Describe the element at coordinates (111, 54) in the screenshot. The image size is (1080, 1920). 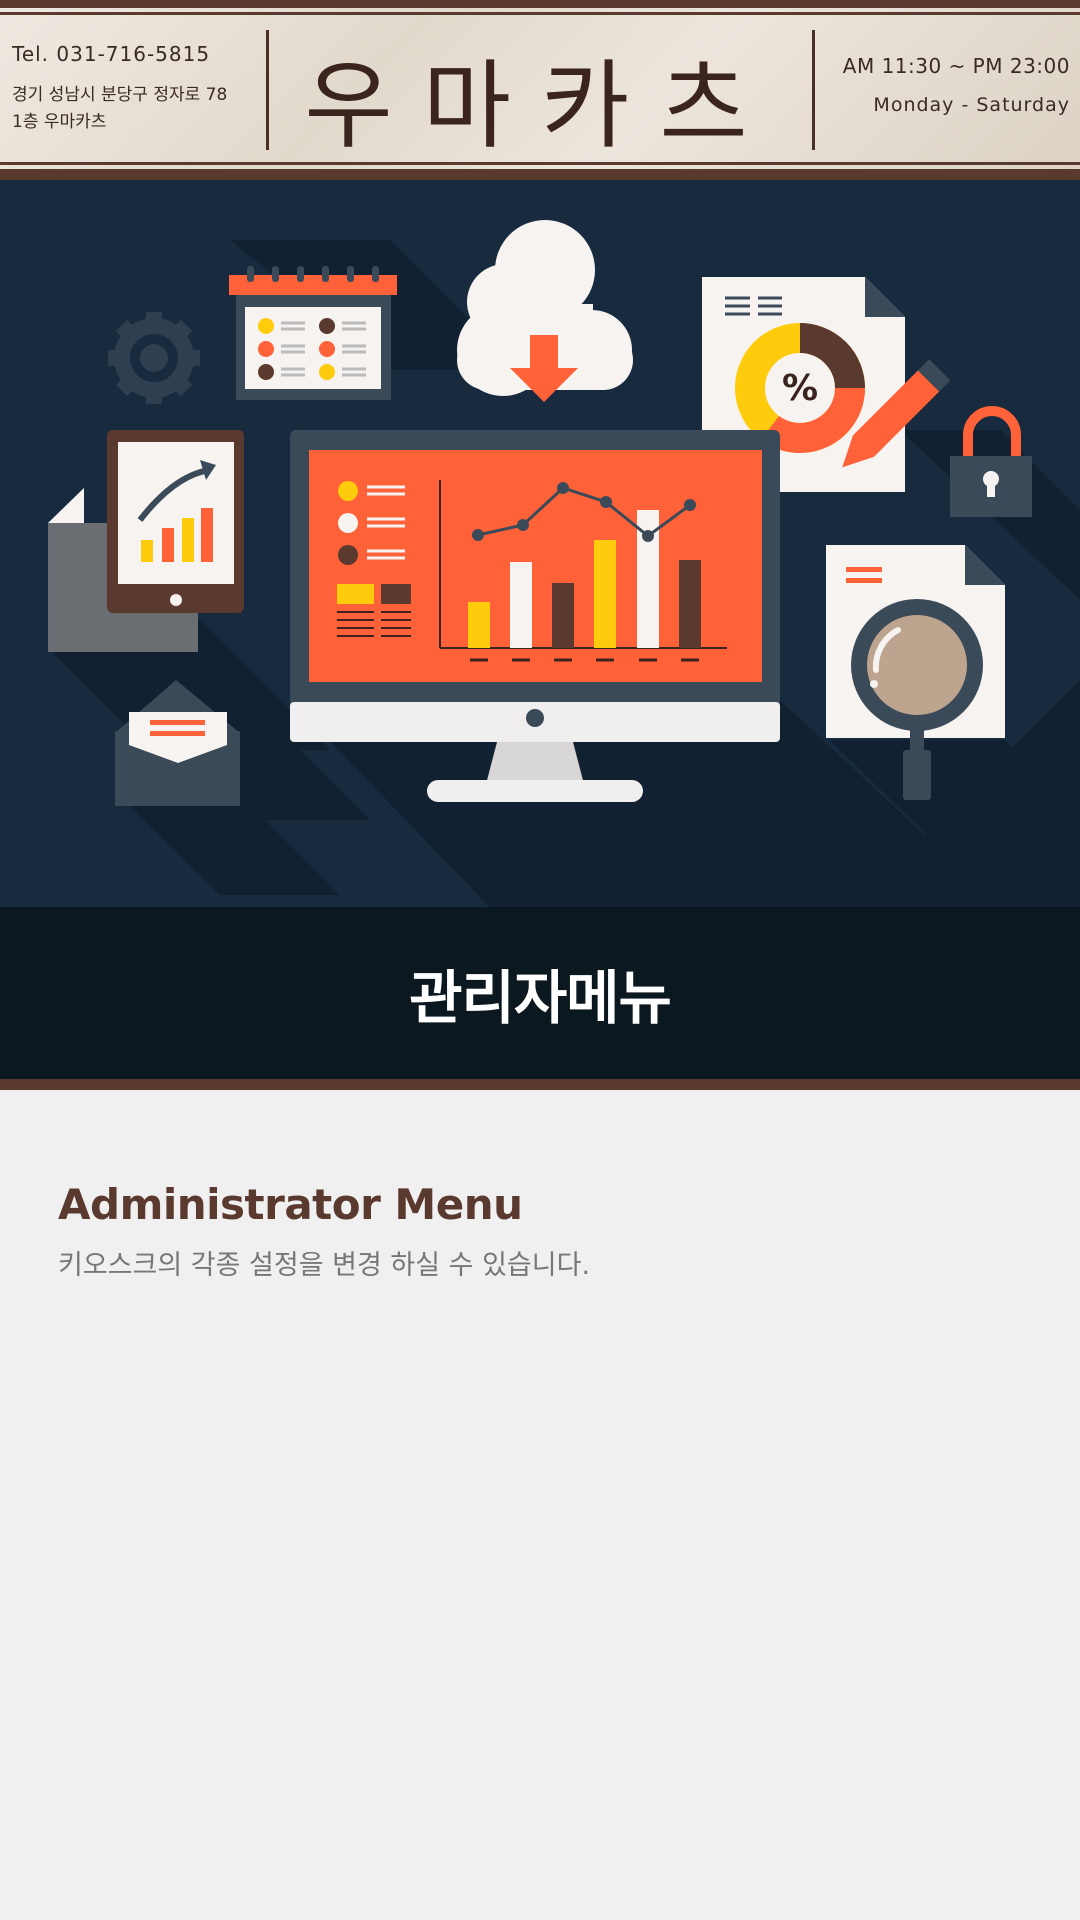
I see `store-phone: Tel. 031-716-5815` at that location.